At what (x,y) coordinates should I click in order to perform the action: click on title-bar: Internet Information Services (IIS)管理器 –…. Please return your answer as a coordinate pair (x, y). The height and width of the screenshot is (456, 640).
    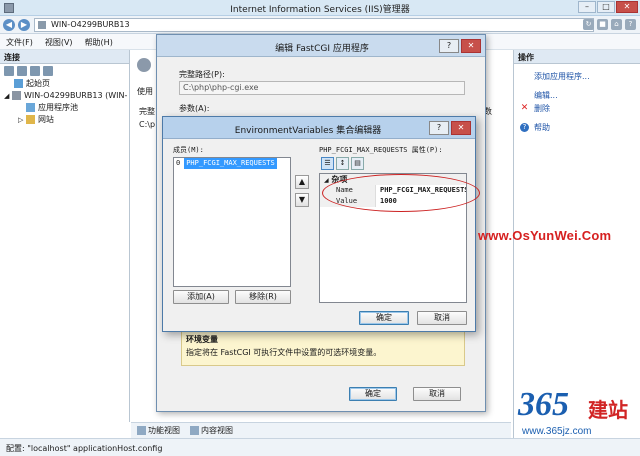
    Looking at the image, I should click on (320, 8).